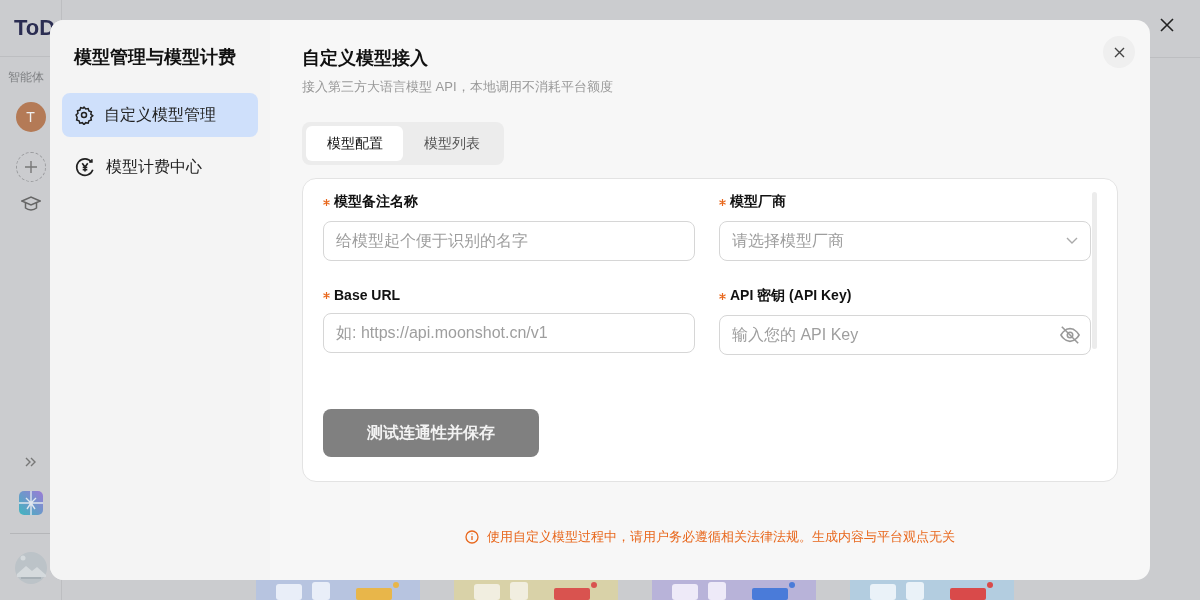 The width and height of the screenshot is (1200, 600). Describe the element at coordinates (451, 143) in the screenshot. I see `tab: 模型列表` at that location.